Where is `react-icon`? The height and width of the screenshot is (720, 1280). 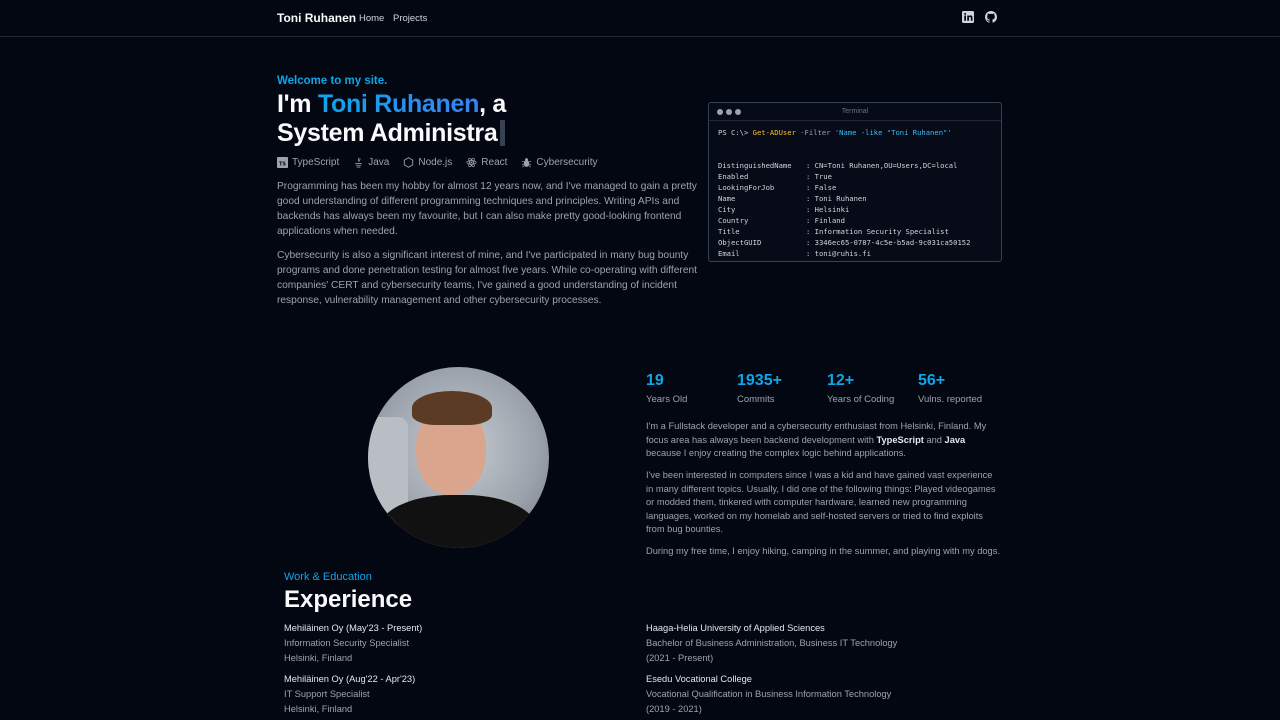
react-icon is located at coordinates (471, 162).